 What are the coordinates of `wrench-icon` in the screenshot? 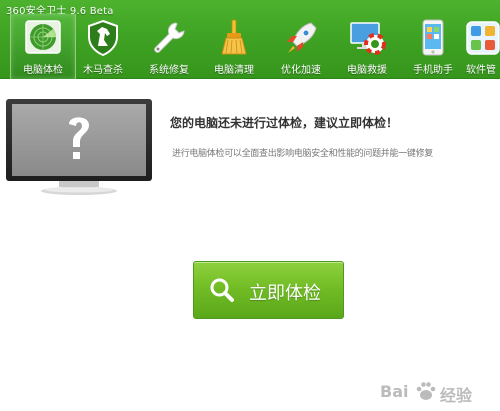 It's located at (169, 37).